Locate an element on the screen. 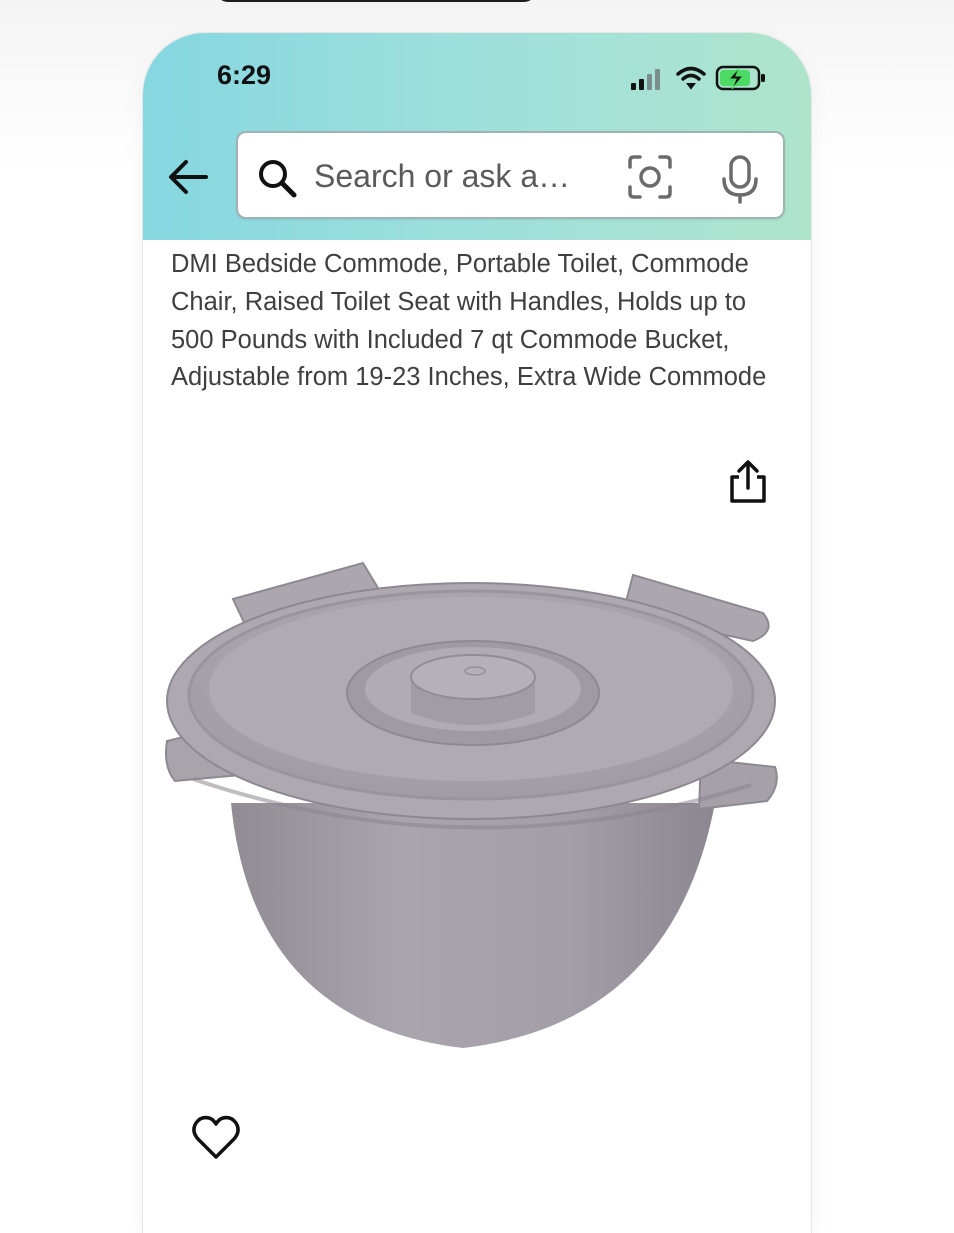 The image size is (954, 1233). search-icon is located at coordinates (278, 179).